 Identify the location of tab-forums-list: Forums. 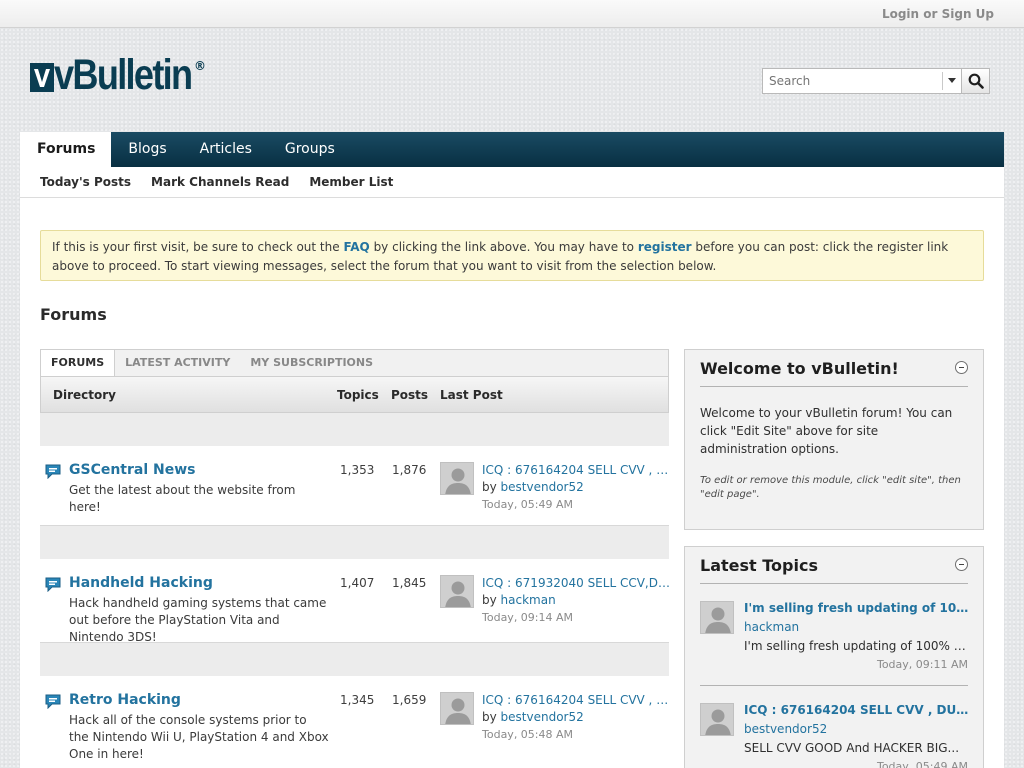
(78, 363).